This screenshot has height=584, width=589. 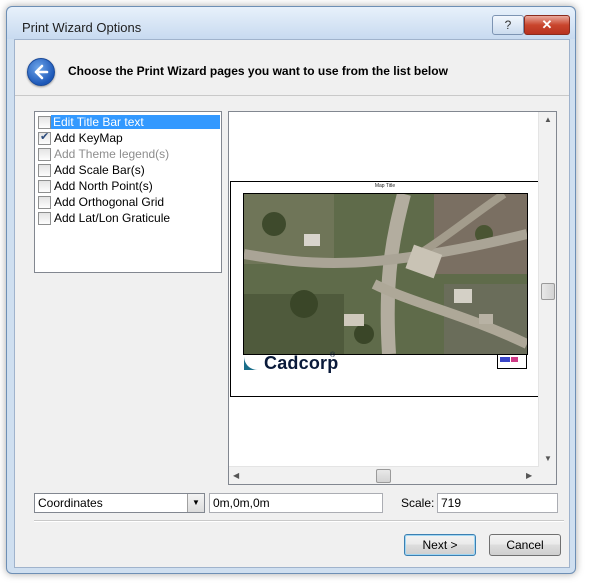 I want to click on list-item-theme-legend: Add Theme legend(s), so click(x=128, y=154).